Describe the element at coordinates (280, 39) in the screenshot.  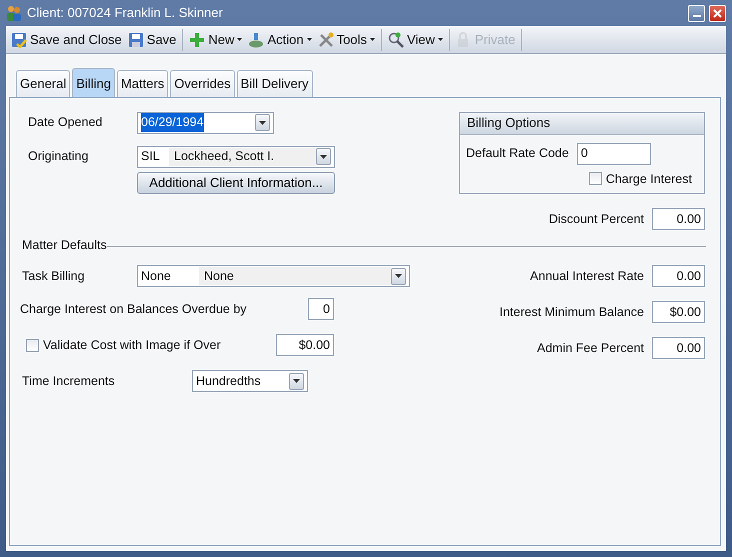
I see `toolbar-button: Action` at that location.